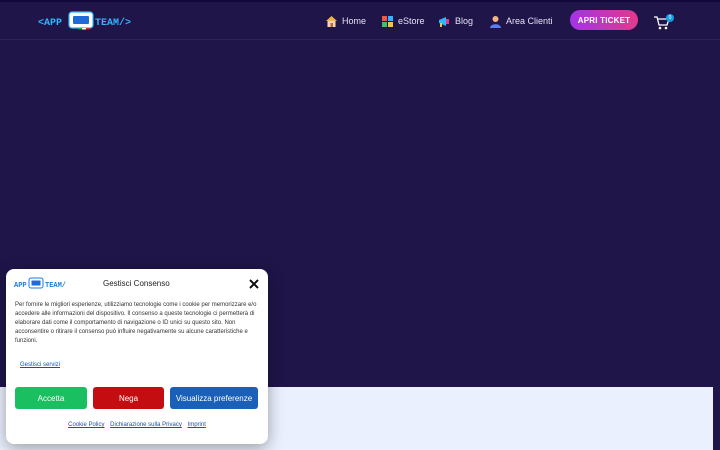 The width and height of the screenshot is (720, 450). I want to click on view-preferences-button: Visualizza preferenze, so click(214, 398).